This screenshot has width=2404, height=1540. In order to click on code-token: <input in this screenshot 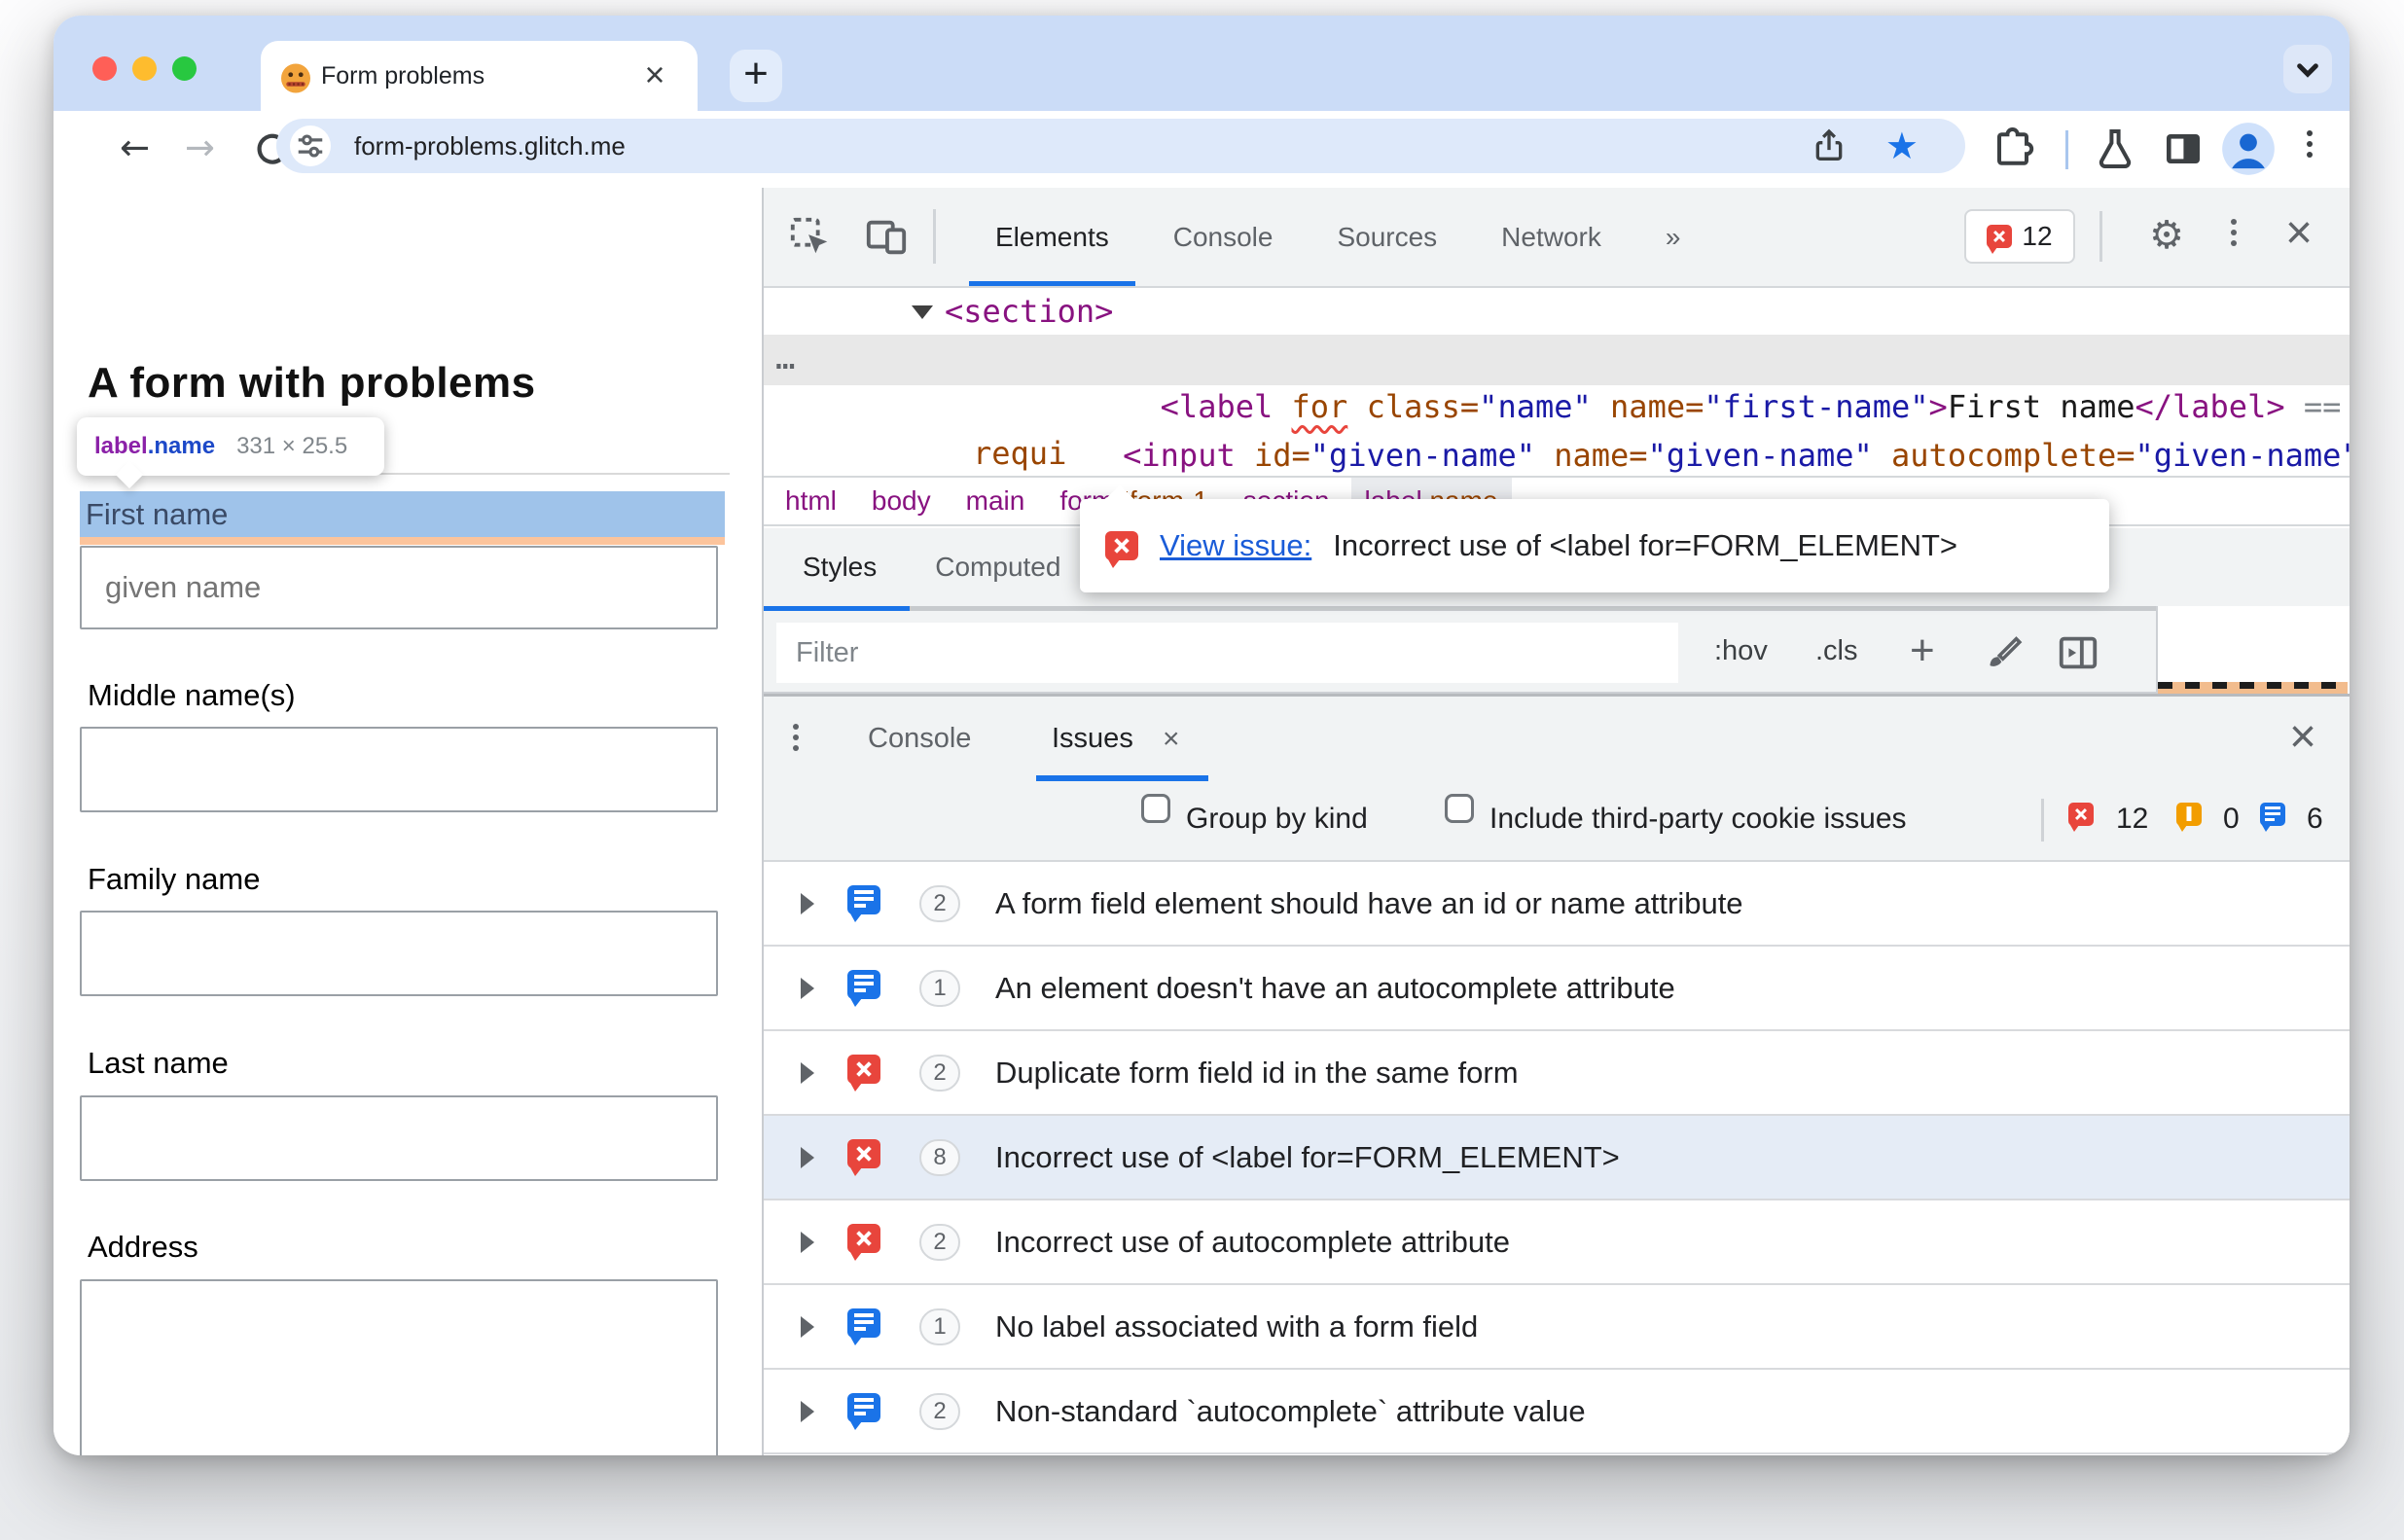, I will do `click(1188, 455)`.